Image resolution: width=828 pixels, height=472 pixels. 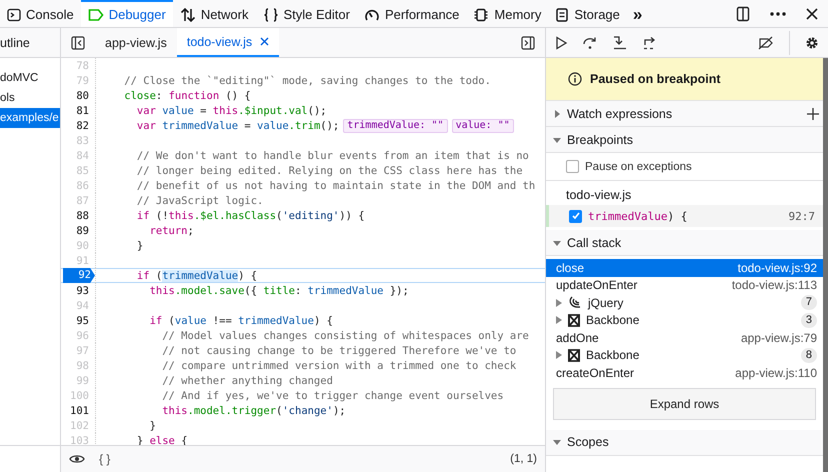 What do you see at coordinates (638, 166) in the screenshot?
I see `checkbox-label: Pause on exceptions` at bounding box center [638, 166].